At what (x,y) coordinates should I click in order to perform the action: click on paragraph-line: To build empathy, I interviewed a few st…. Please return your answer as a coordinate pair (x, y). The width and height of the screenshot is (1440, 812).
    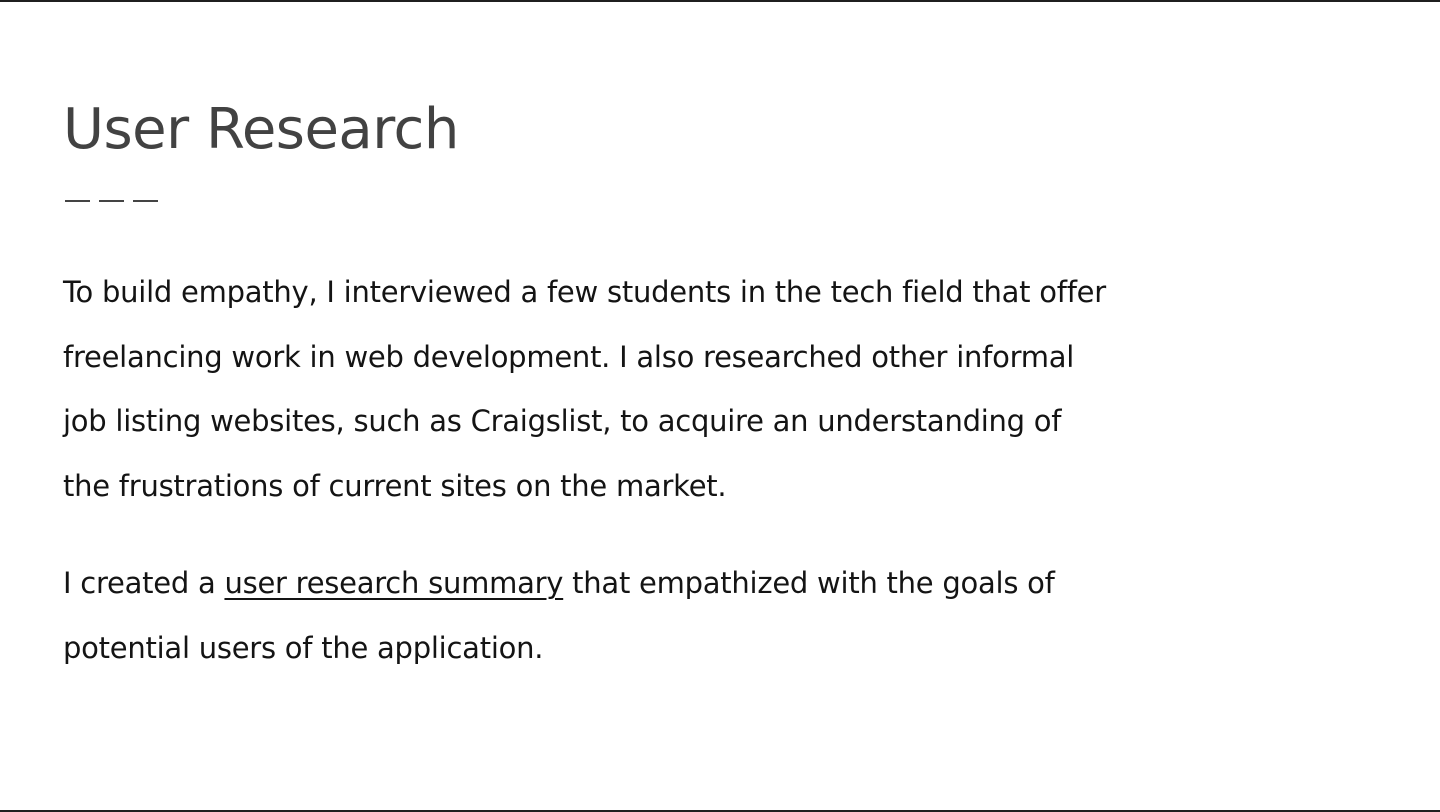
    Looking at the image, I should click on (584, 292).